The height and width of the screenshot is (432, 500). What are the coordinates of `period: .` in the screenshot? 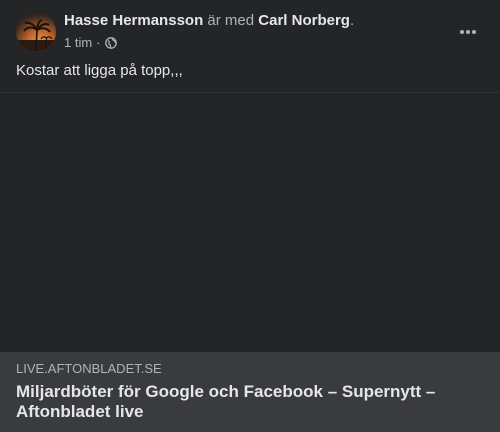 It's located at (352, 20).